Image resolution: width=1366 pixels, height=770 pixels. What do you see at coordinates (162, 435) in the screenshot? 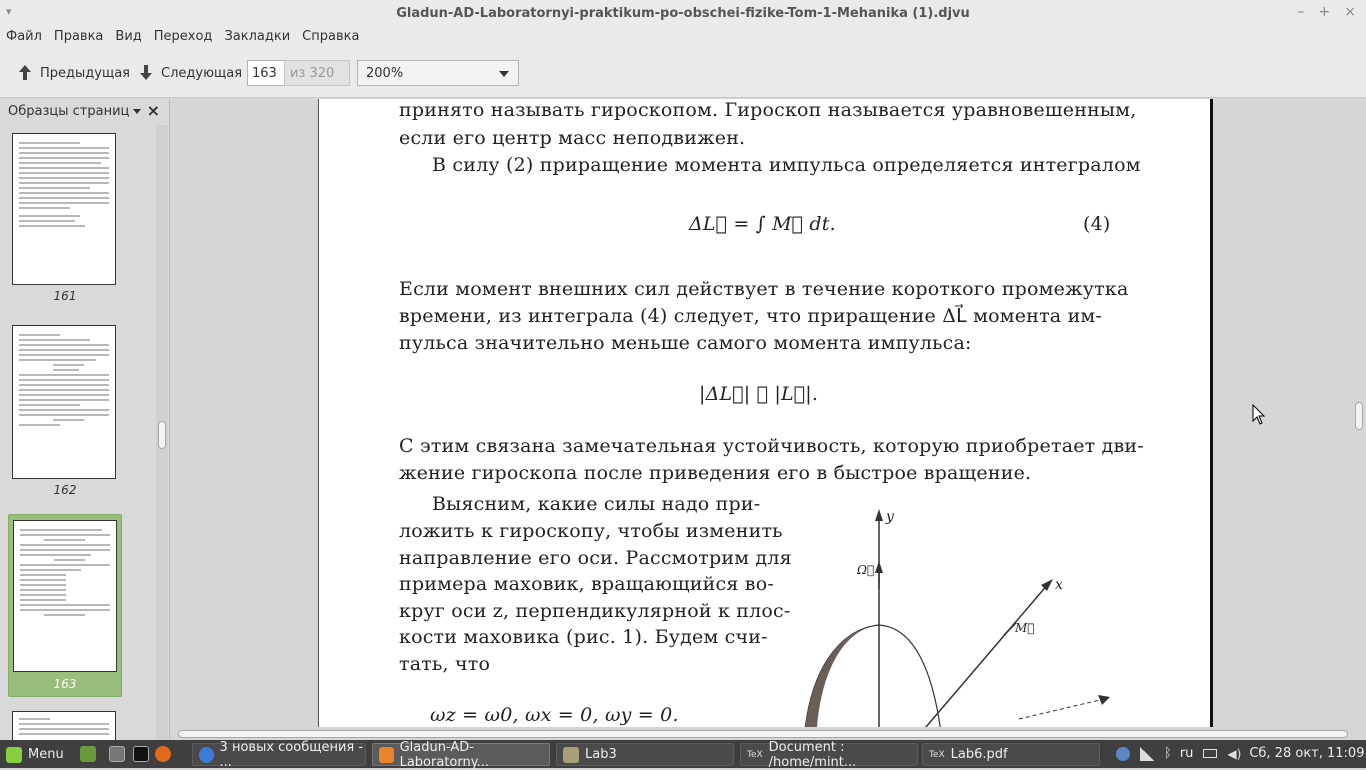
I see `sidebar-scroll-thumb` at bounding box center [162, 435].